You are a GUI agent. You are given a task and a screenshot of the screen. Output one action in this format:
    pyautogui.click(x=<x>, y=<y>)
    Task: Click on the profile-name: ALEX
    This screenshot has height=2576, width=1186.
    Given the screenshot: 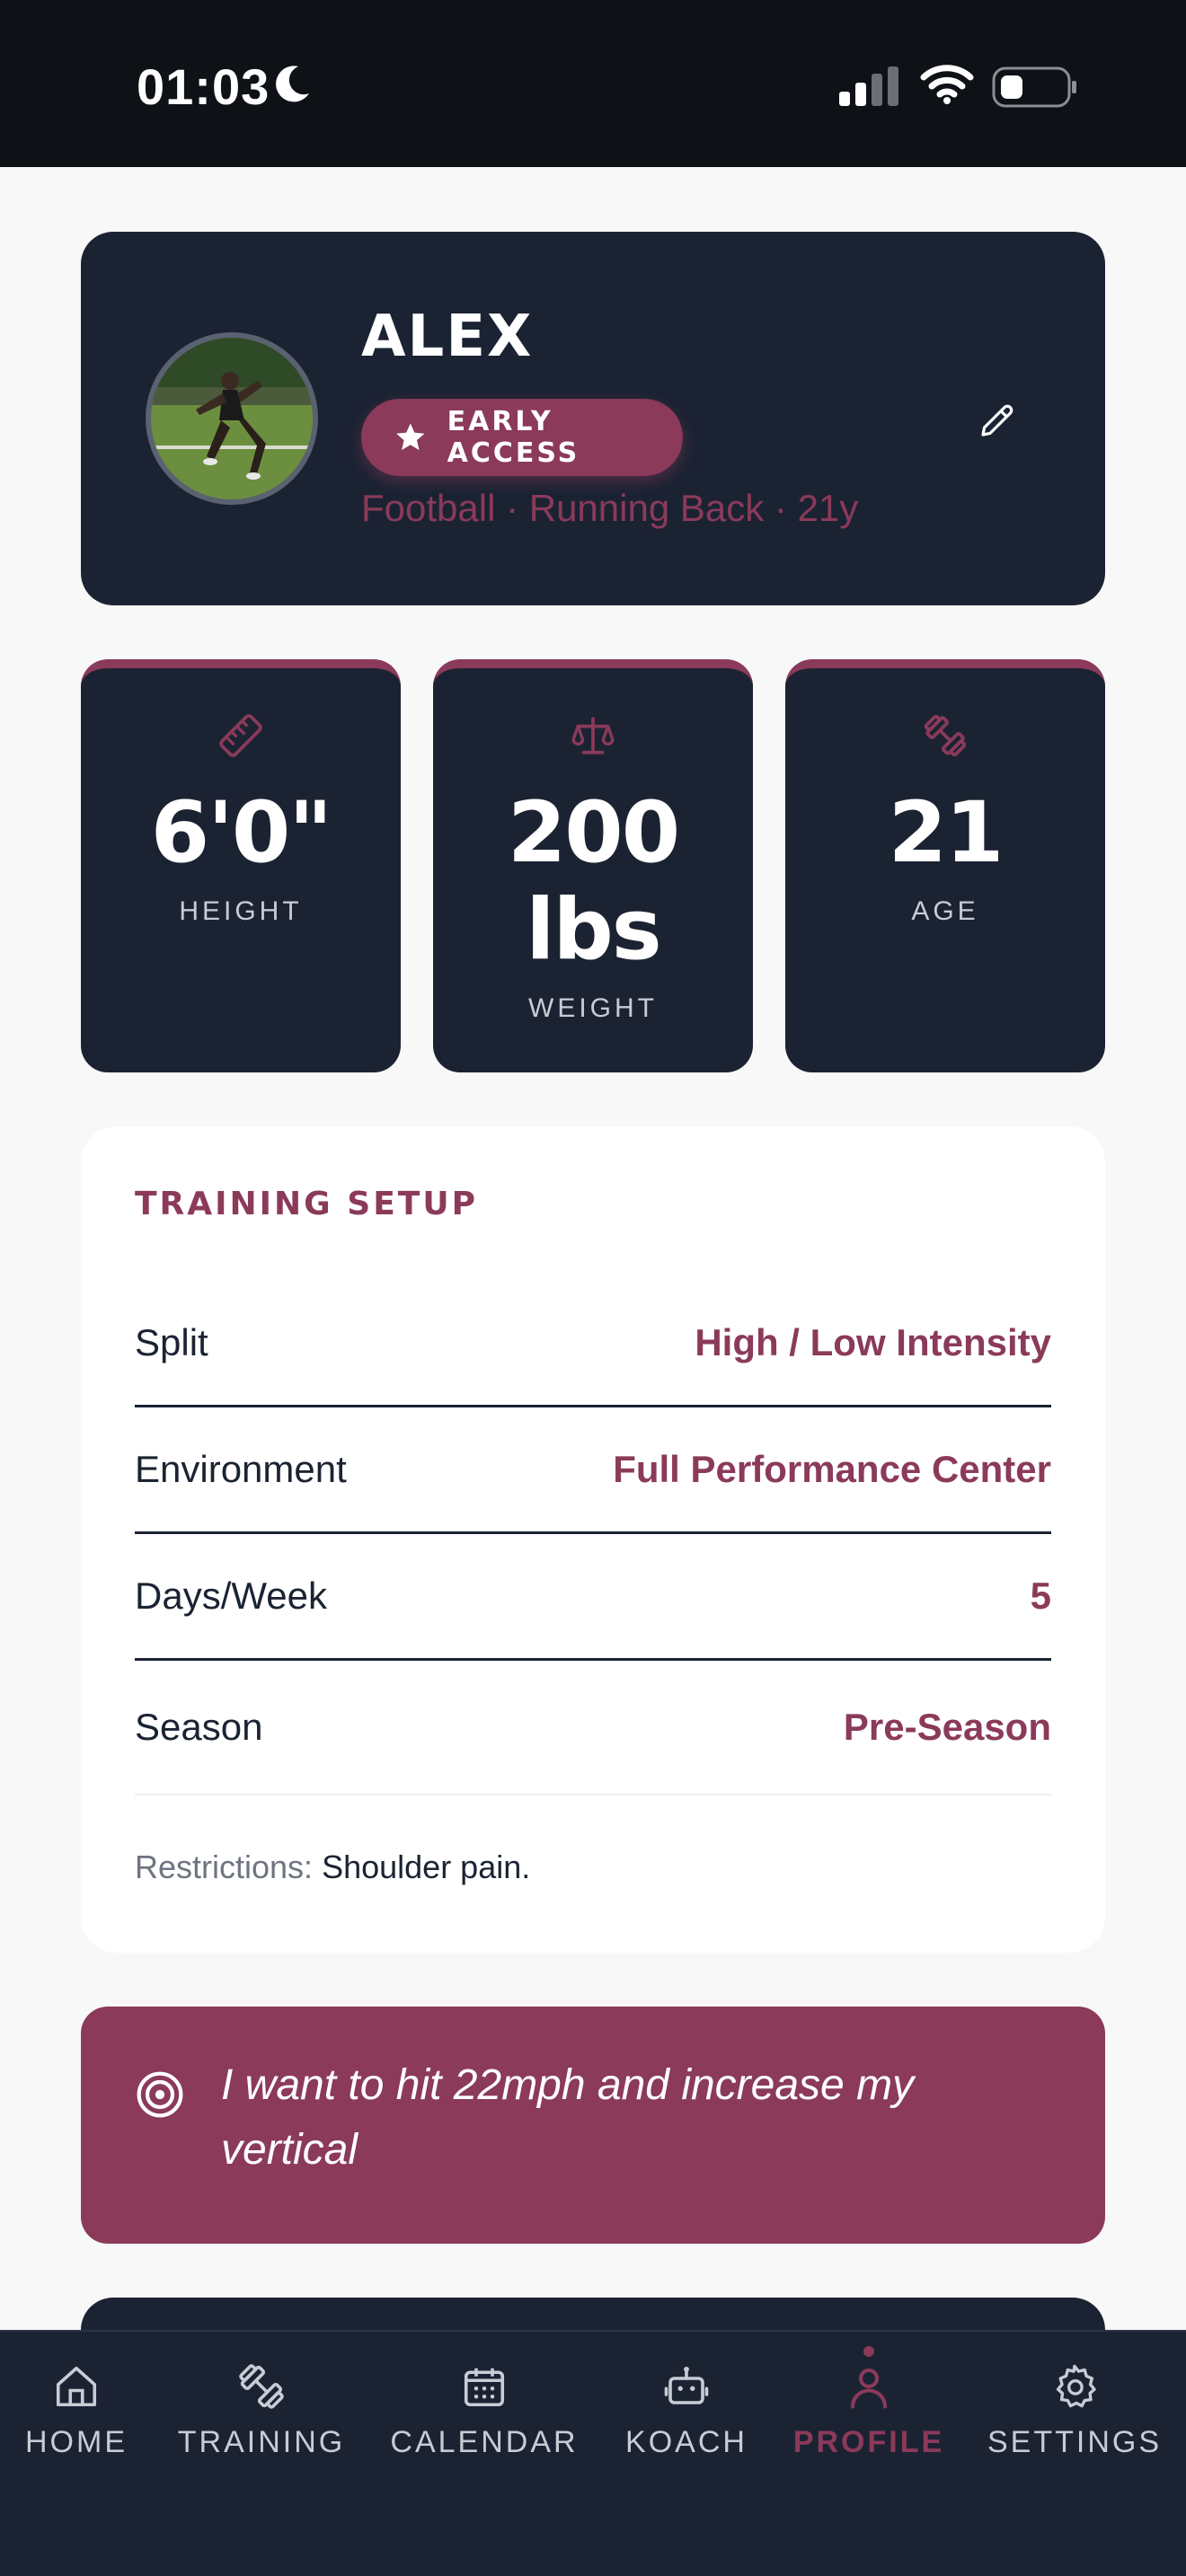 What is the action you would take?
    pyautogui.click(x=447, y=337)
    